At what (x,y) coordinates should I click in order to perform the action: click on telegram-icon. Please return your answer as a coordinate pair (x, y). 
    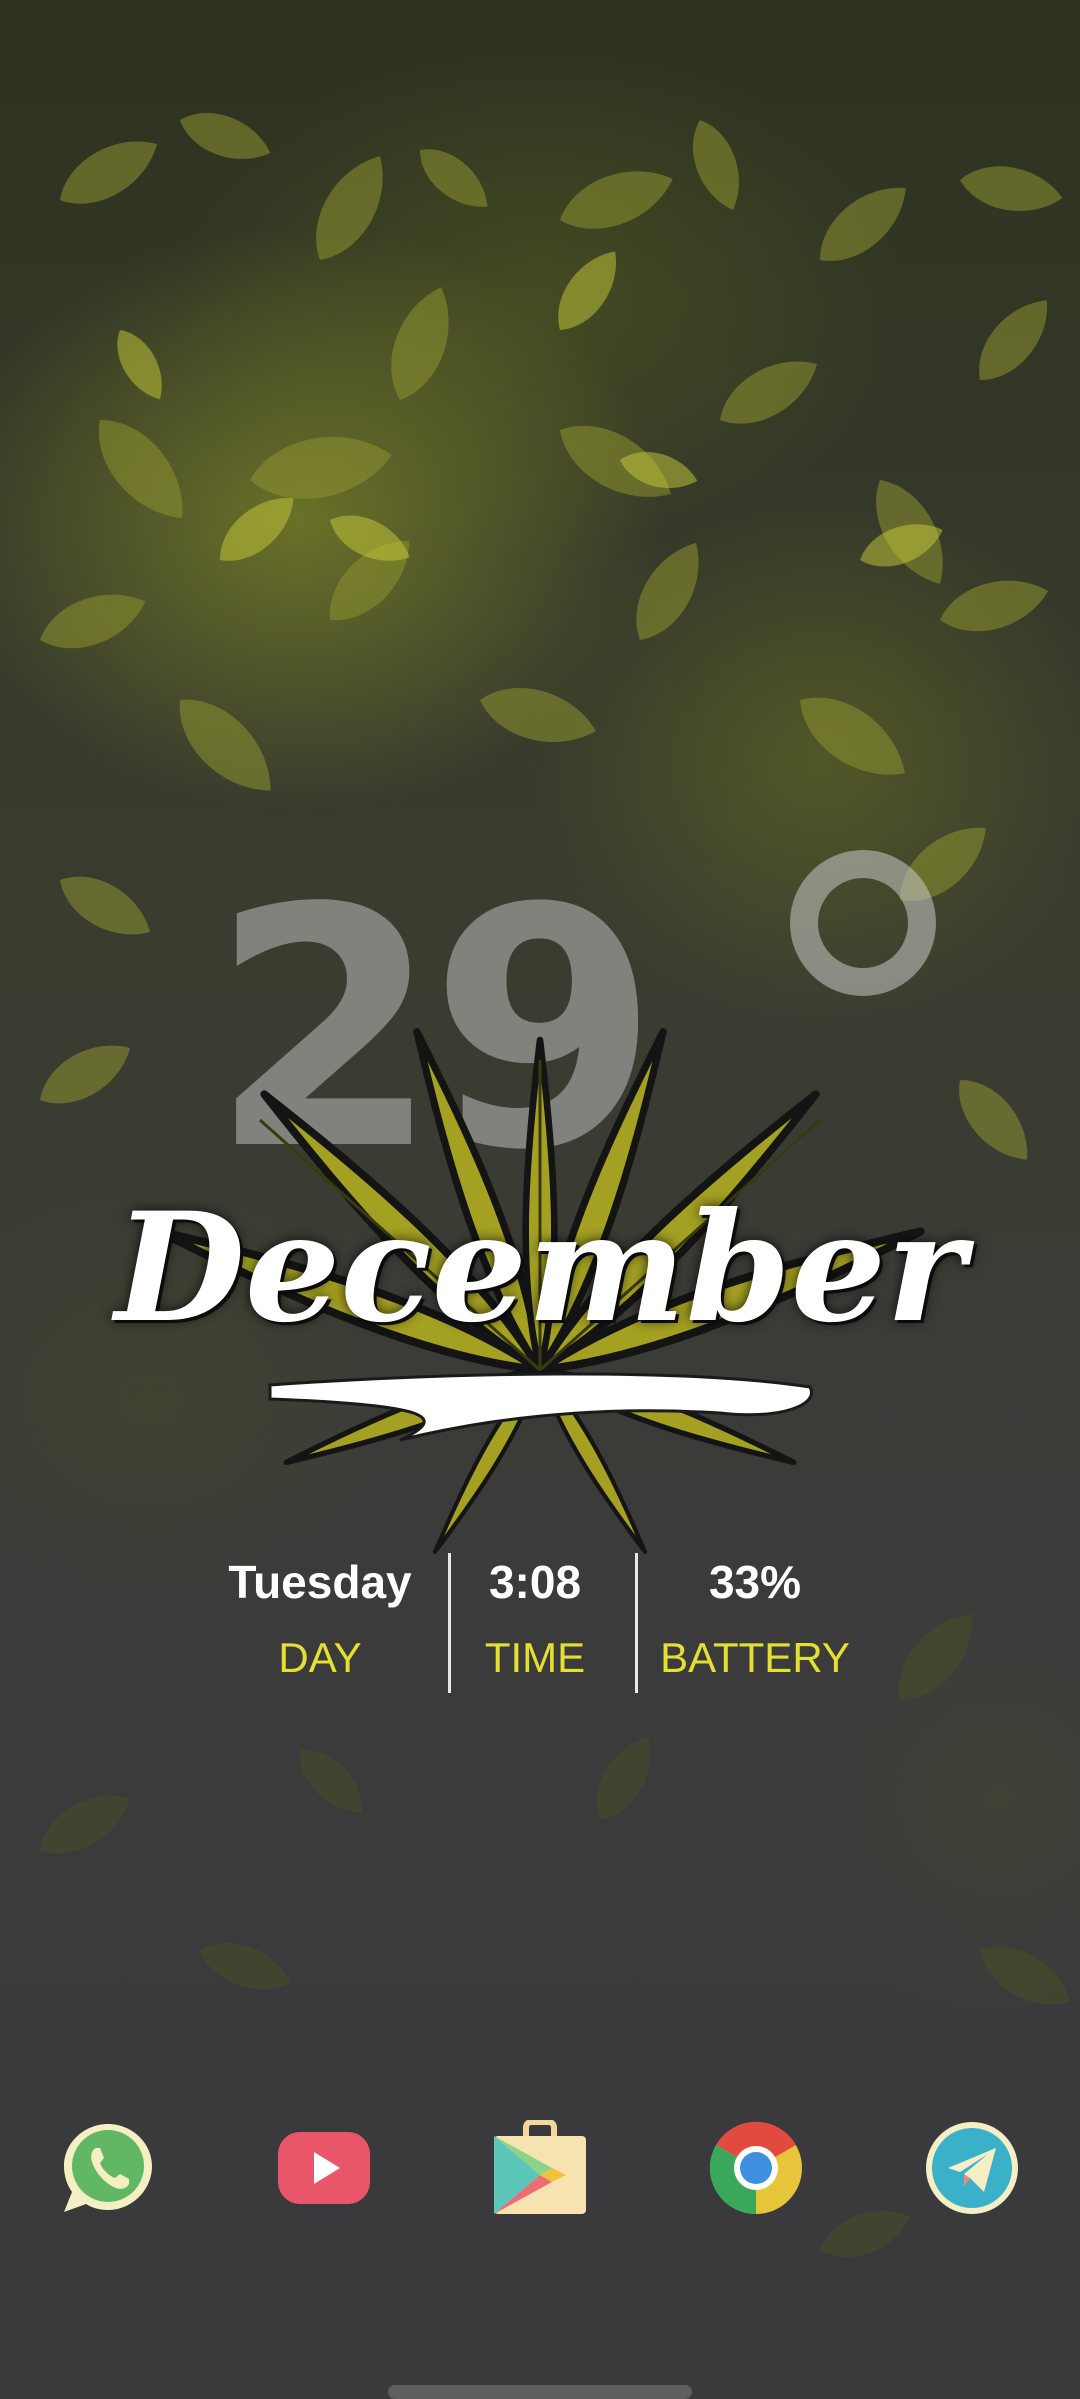
    Looking at the image, I should click on (972, 2168).